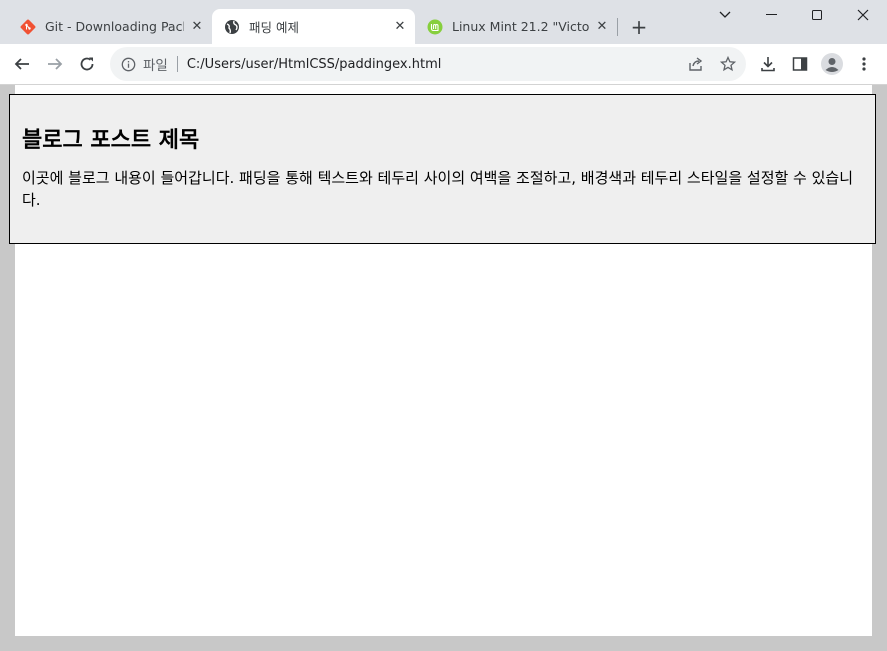 This screenshot has height=651, width=887. Describe the element at coordinates (817, 15) in the screenshot. I see `maximize-button` at that location.